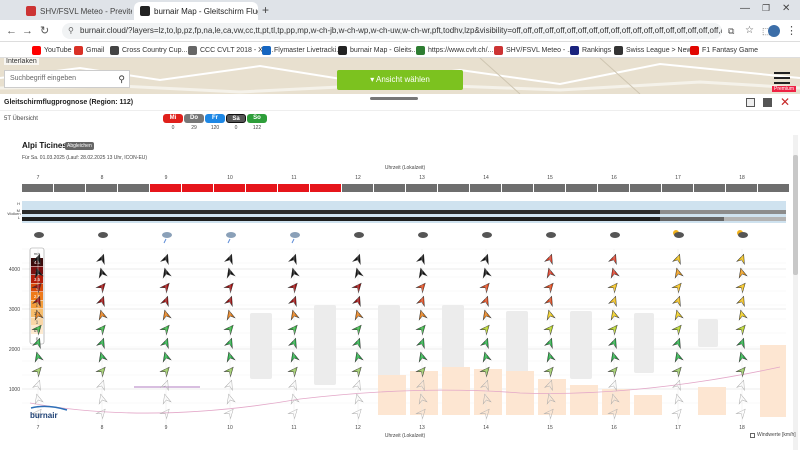 Image resolution: width=800 pixels, height=450 pixels. What do you see at coordinates (173, 122) in the screenshot?
I see `day-mi: Mi 0` at bounding box center [173, 122].